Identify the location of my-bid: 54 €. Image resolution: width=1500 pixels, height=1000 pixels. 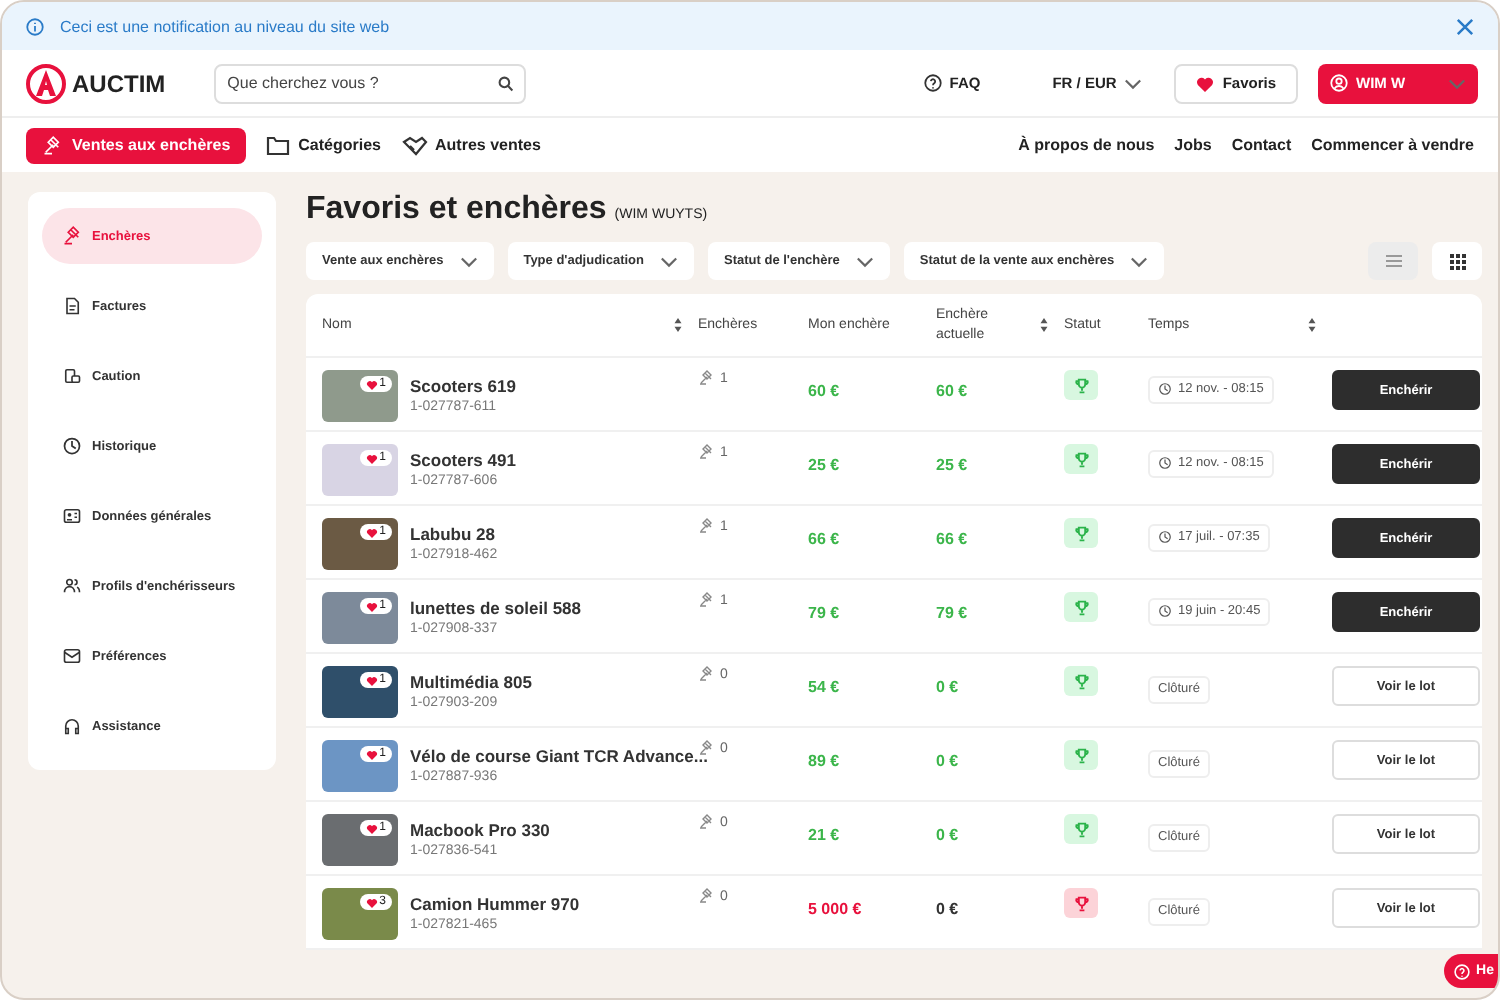
(824, 687).